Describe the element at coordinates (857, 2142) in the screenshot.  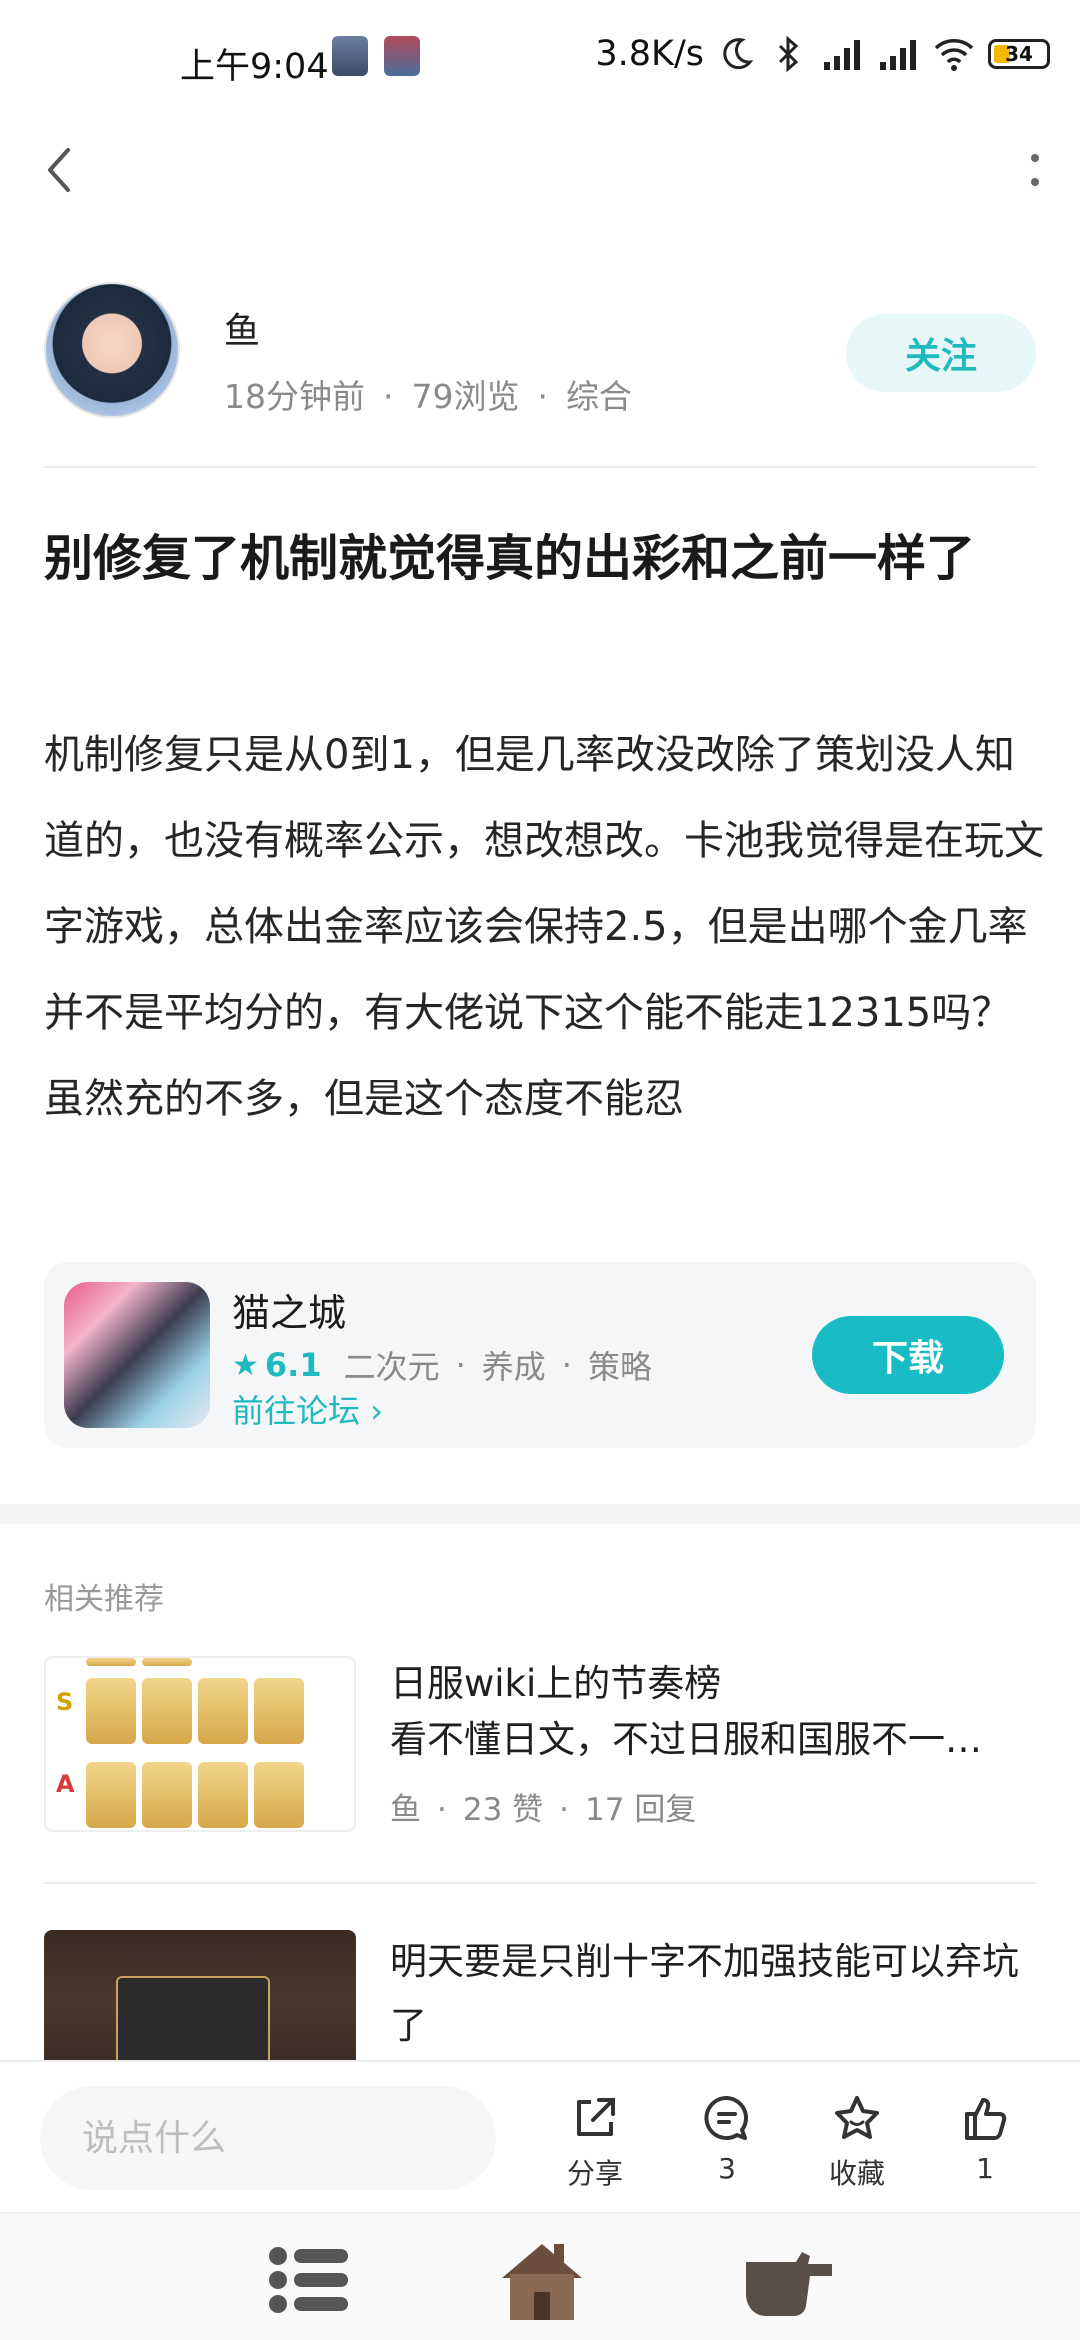
I see `favorite-button: 收藏` at that location.